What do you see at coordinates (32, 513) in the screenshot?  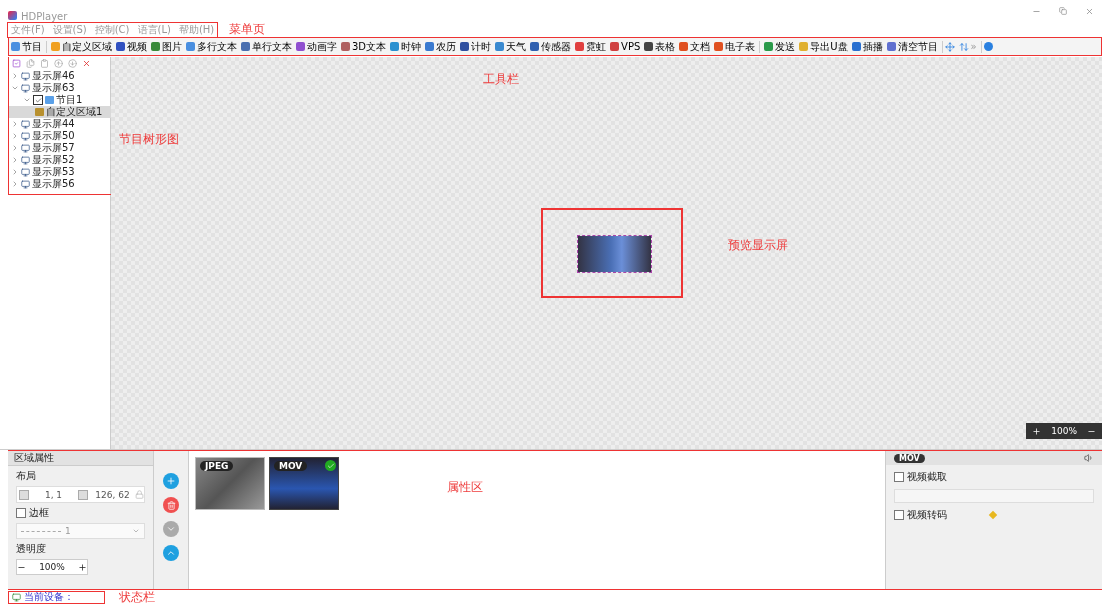 I see `border-checkbox: 边框` at bounding box center [32, 513].